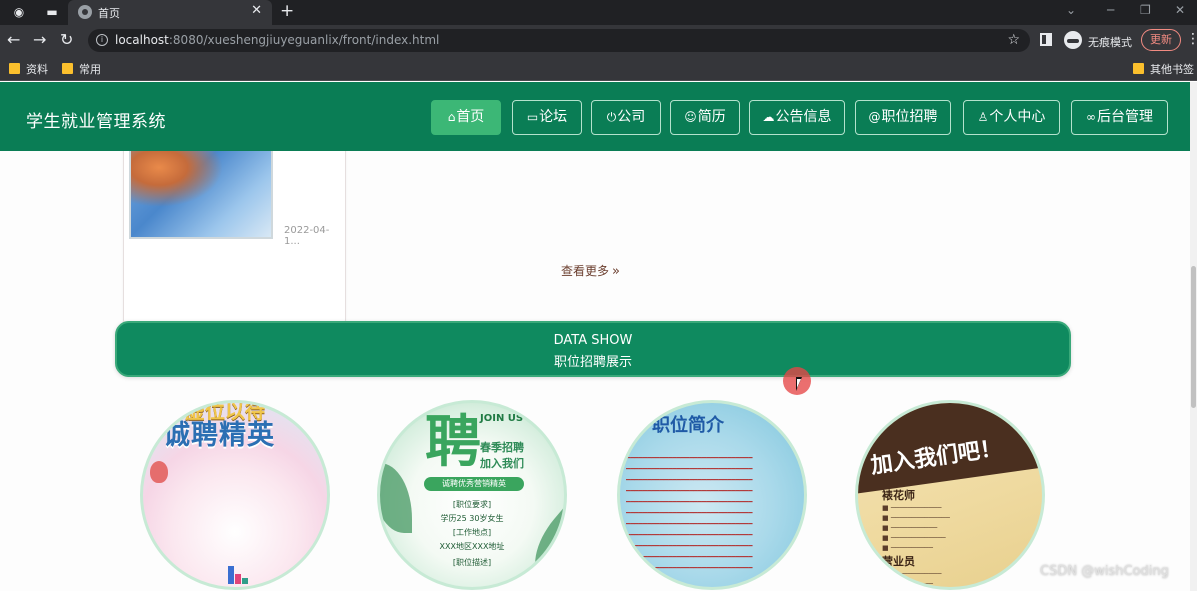 This screenshot has width=1197, height=591. Describe the element at coordinates (472, 562) in the screenshot. I see `job-poster-line: [职位描述]` at that location.